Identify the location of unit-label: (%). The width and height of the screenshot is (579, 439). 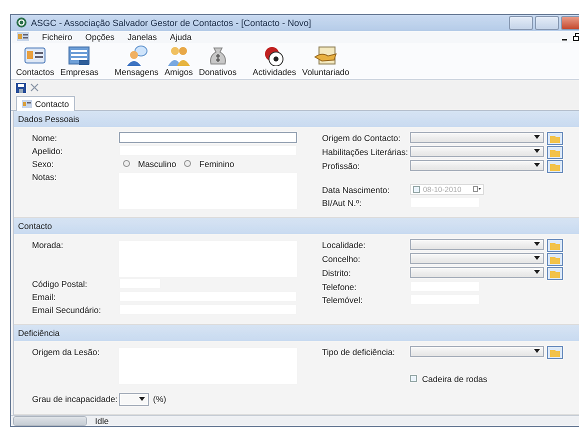
(159, 399).